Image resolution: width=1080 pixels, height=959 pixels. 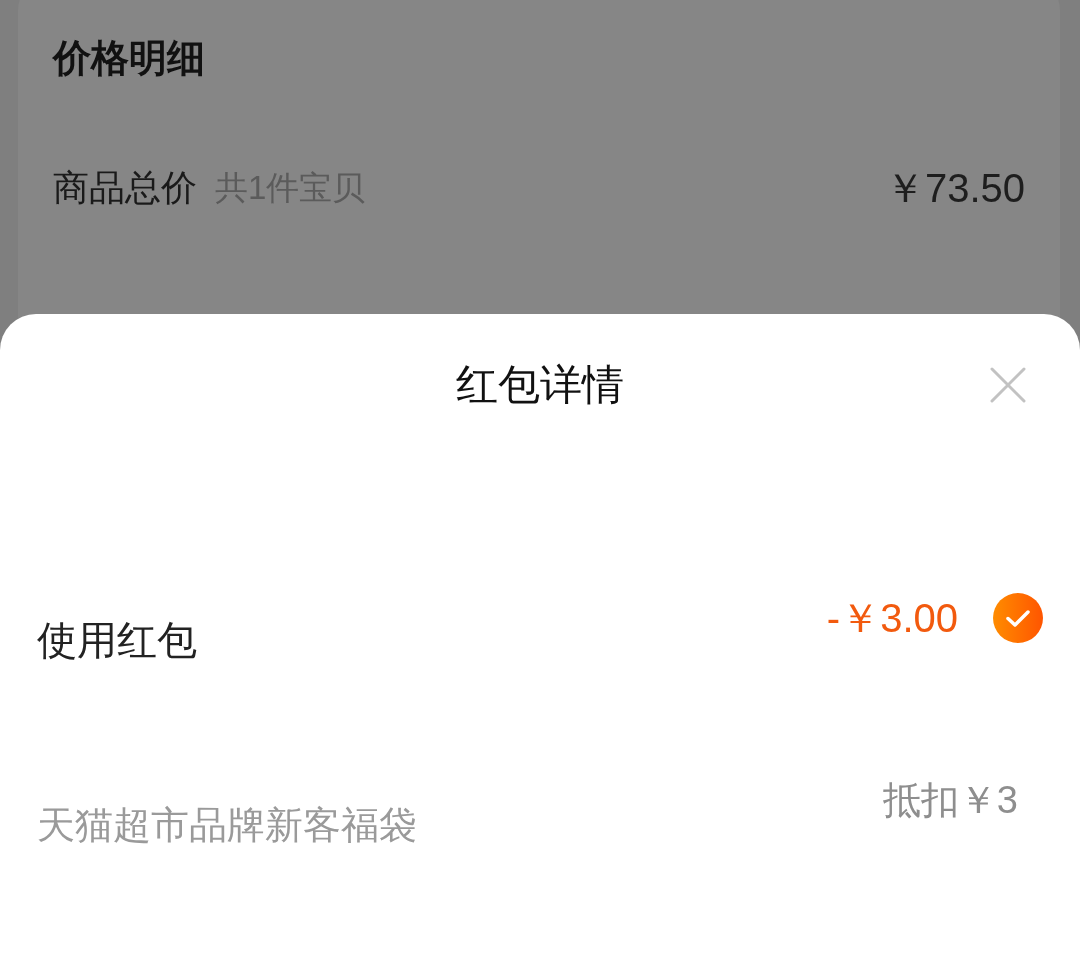 What do you see at coordinates (1008, 385) in the screenshot?
I see `close-icon` at bounding box center [1008, 385].